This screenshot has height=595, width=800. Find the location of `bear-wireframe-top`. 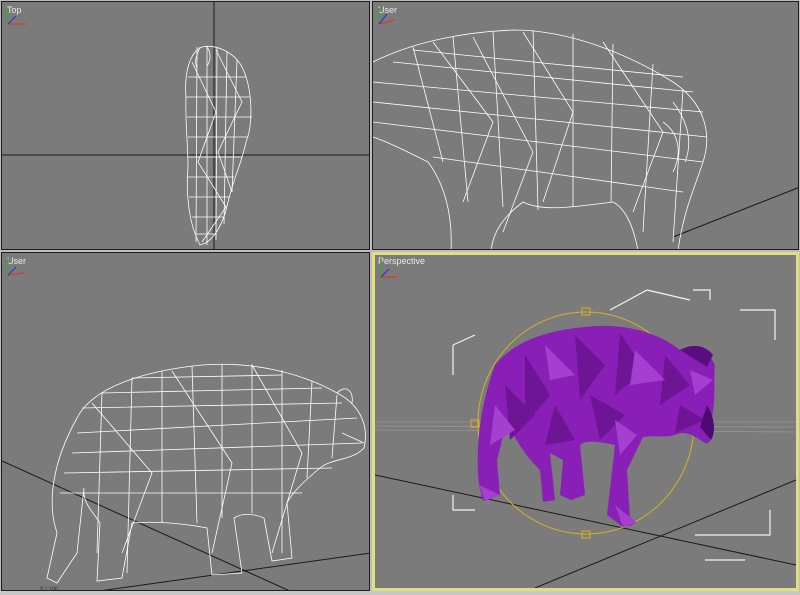

bear-wireframe-top is located at coordinates (218, 145).